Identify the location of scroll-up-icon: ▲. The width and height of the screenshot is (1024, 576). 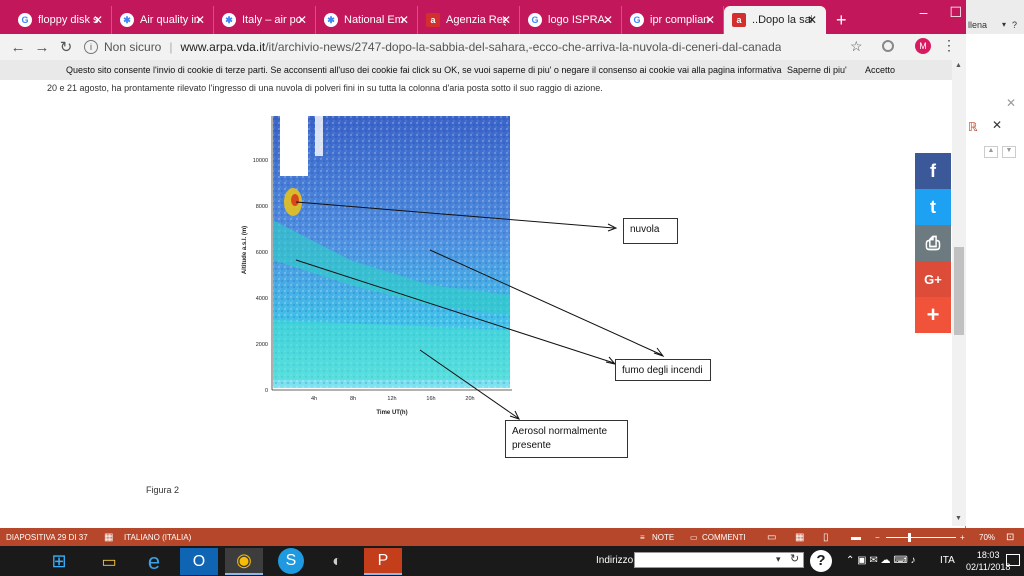
(958, 65).